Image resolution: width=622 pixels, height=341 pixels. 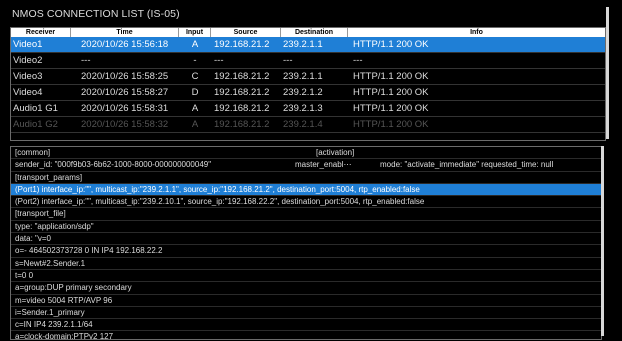 I want to click on detail-line: s=Newt#2.Sender.1, so click(x=306, y=264).